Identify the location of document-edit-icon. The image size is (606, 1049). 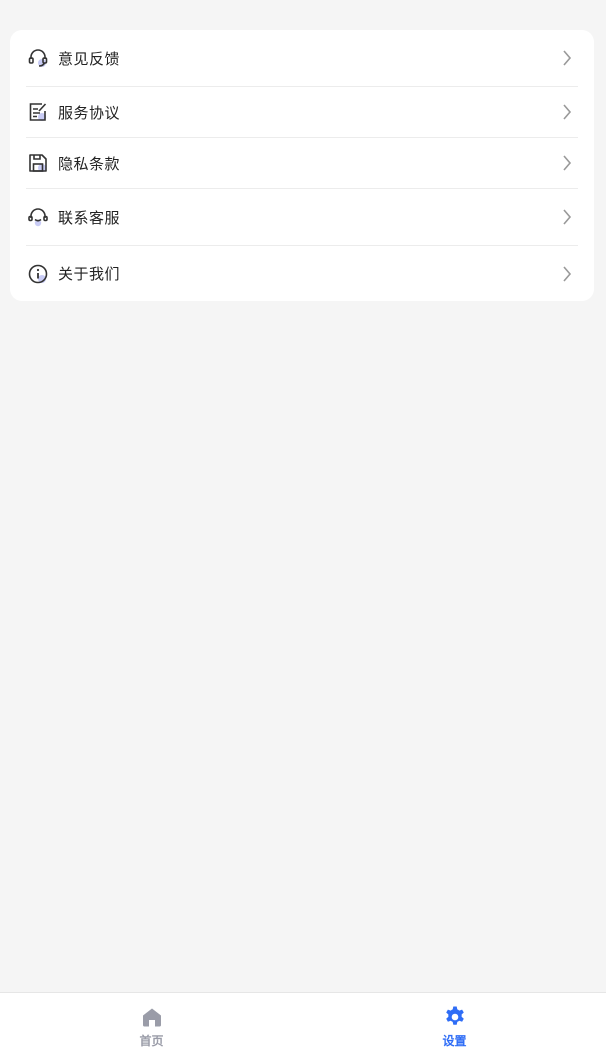
(38, 112).